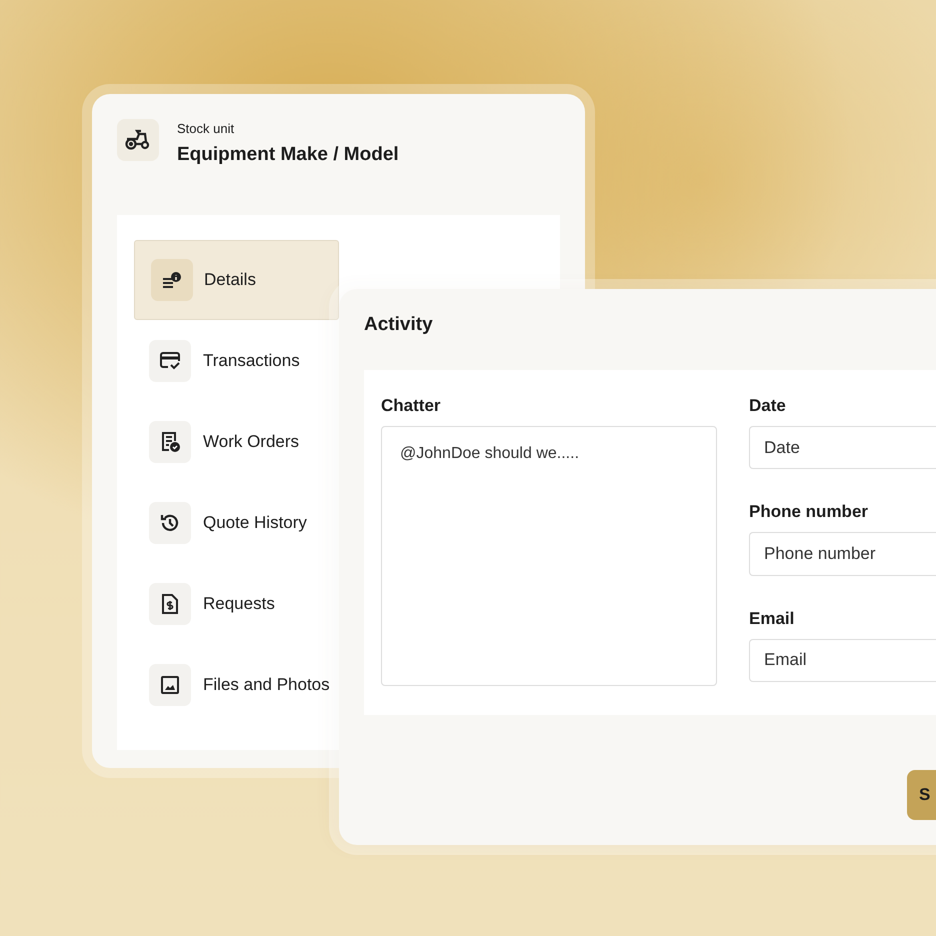  I want to click on nav-item: Details, so click(236, 280).